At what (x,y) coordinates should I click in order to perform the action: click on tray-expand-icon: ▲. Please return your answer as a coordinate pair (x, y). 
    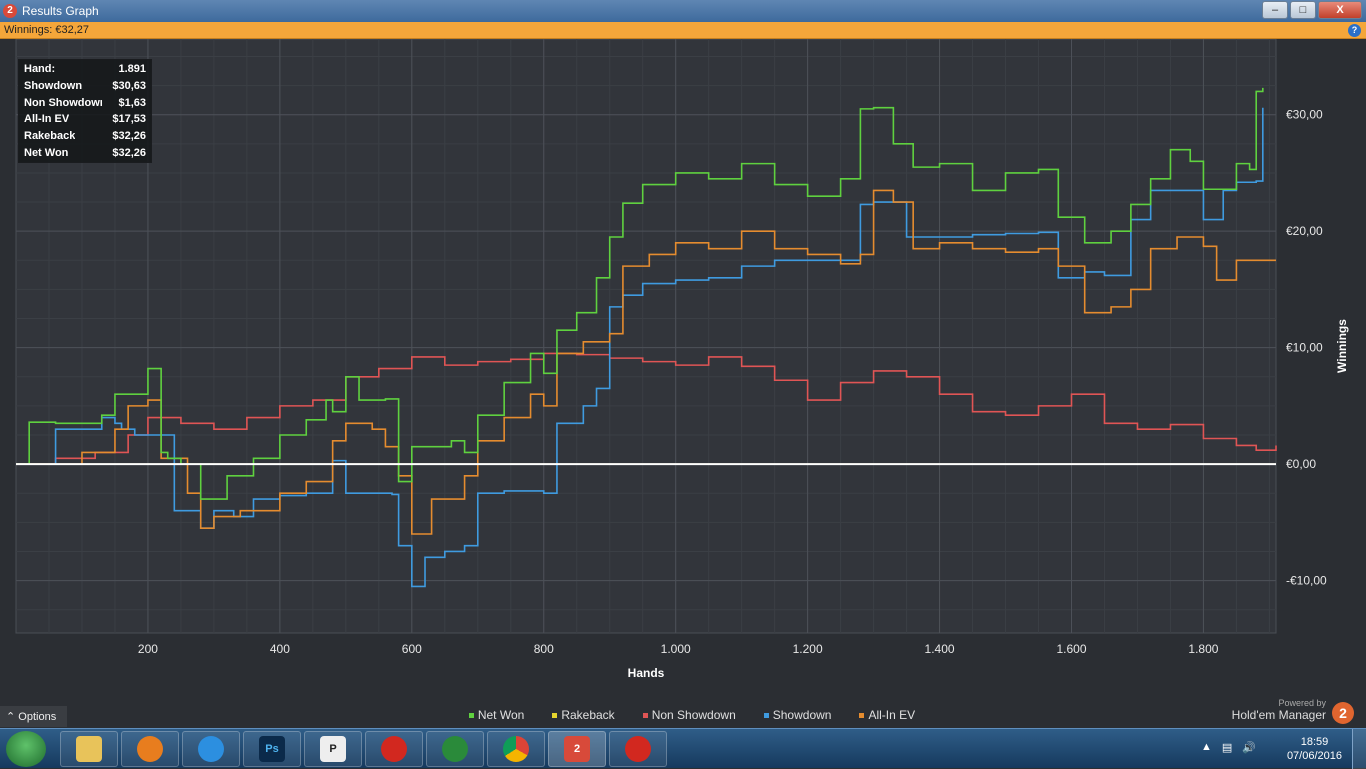
    Looking at the image, I should click on (1206, 747).